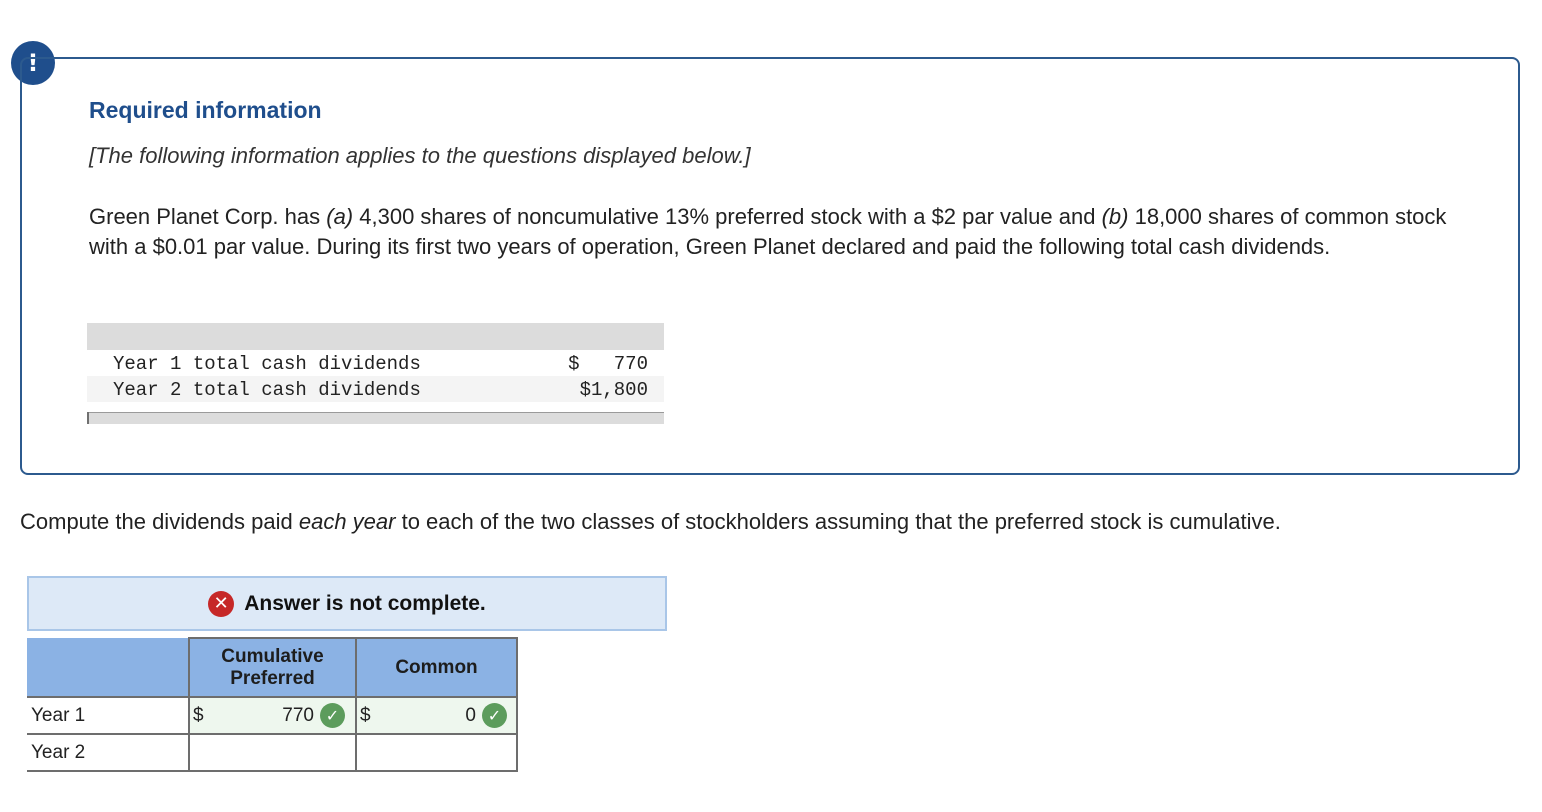 This screenshot has width=1542, height=812. What do you see at coordinates (108, 753) in the screenshot?
I see `row-label-year-2: Year 2` at bounding box center [108, 753].